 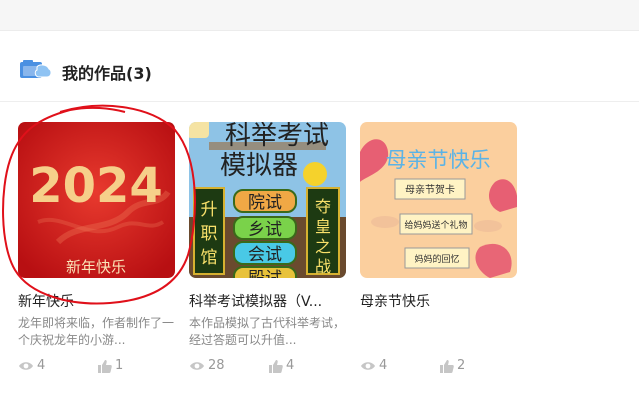 What do you see at coordinates (209, 258) in the screenshot?
I see `svg-text: 馆` at bounding box center [209, 258].